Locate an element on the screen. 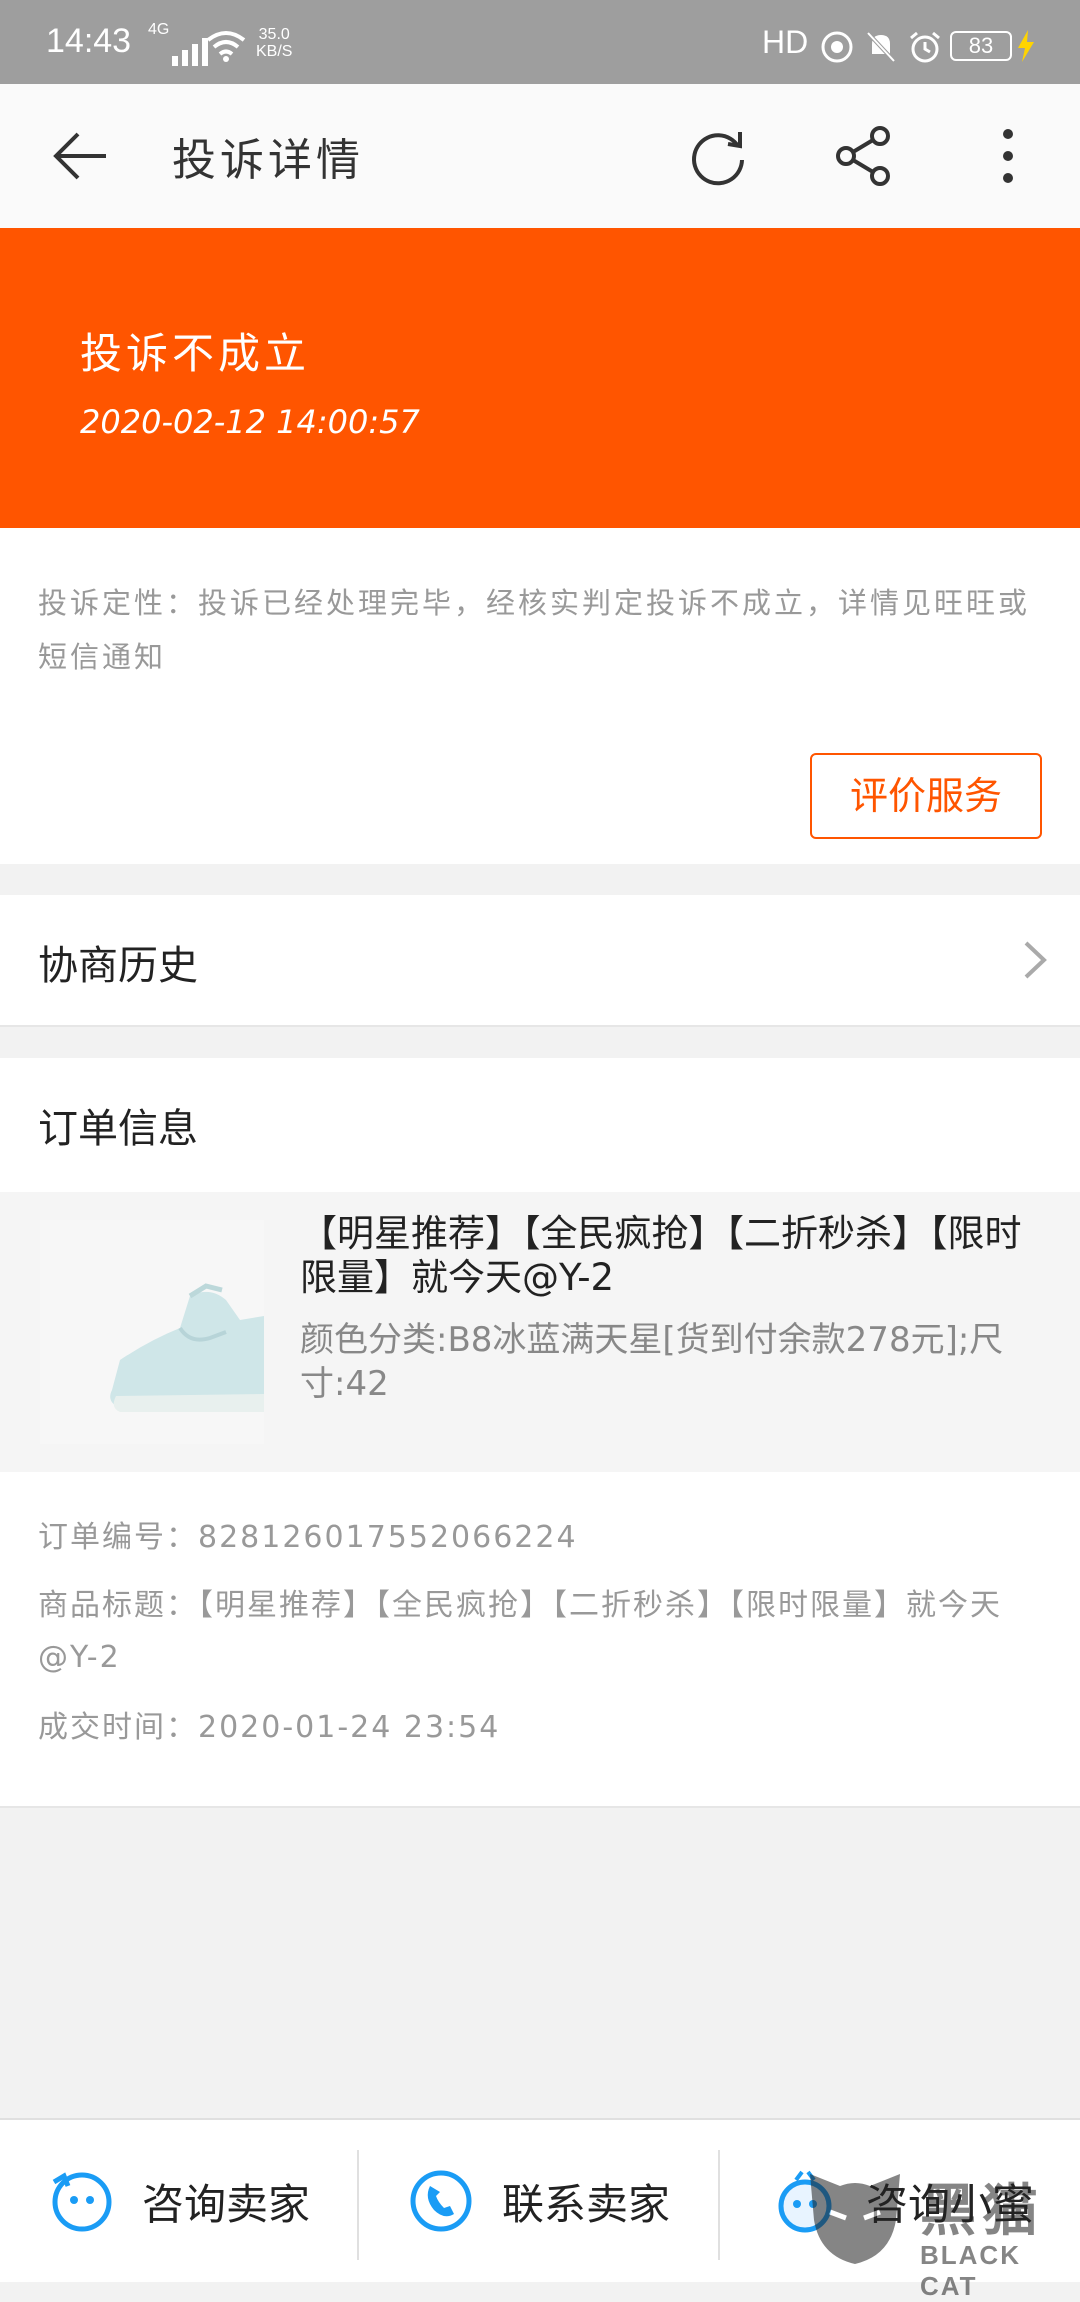 The width and height of the screenshot is (1080, 2302). result-card: 投诉定性：投诉已经处理完毕，经核实判定投诉不成立，详情见旺旺或短信通知 评价服务 is located at coordinates (540, 696).